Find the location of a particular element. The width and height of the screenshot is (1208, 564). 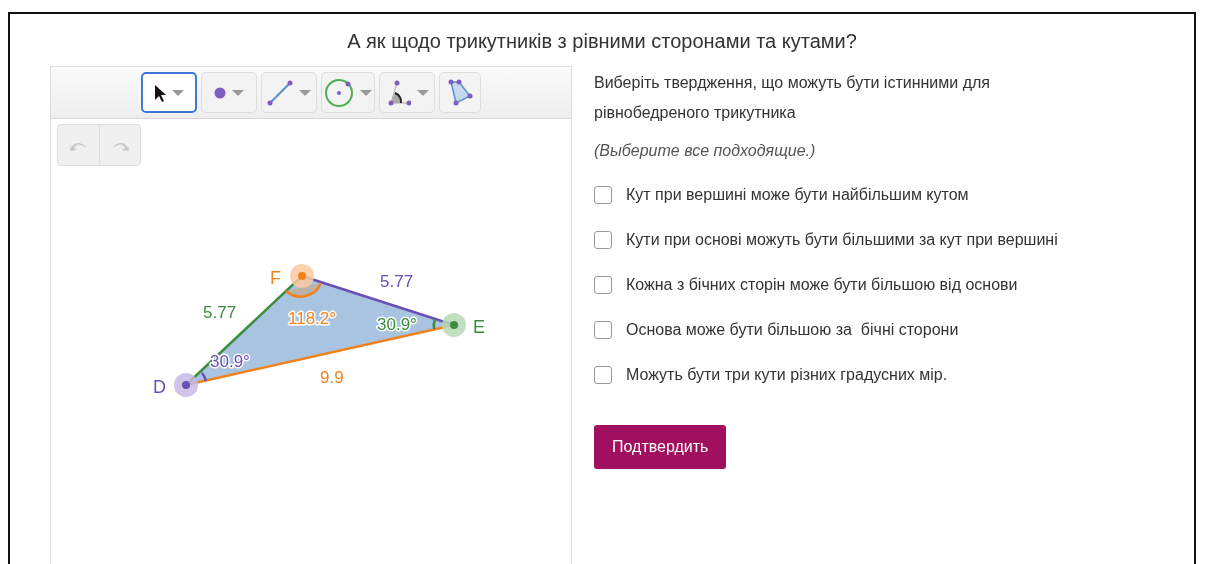

point-label: E is located at coordinates (479, 327).